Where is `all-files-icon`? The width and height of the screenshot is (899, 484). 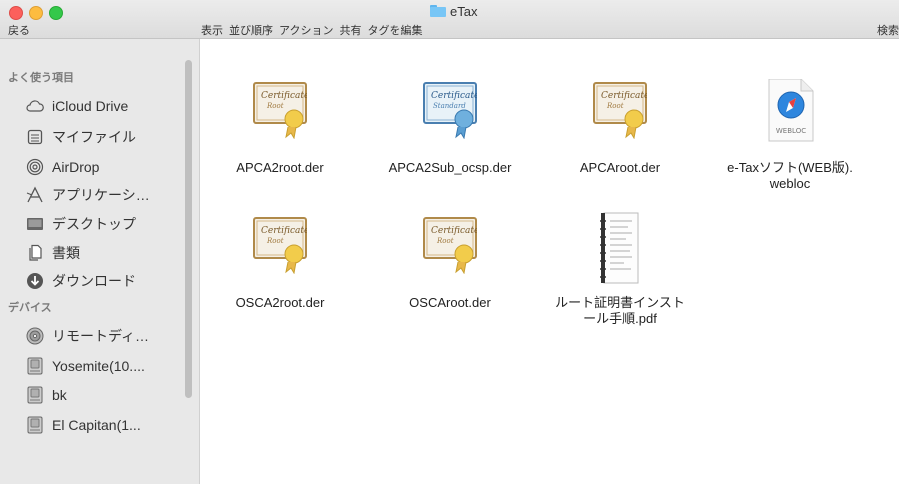 all-files-icon is located at coordinates (35, 137).